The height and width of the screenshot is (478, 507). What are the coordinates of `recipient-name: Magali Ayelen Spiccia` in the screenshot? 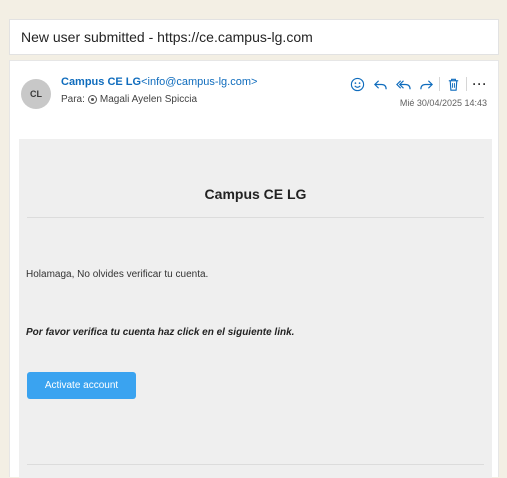 It's located at (148, 99).